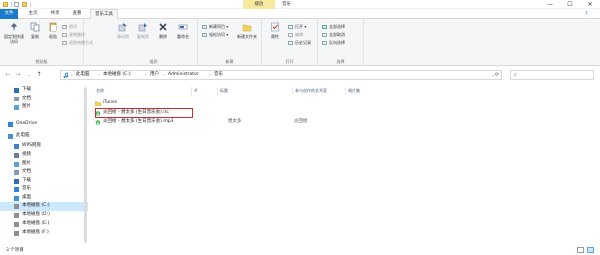  What do you see at coordinates (590, 4) in the screenshot?
I see `close-button: ✕` at bounding box center [590, 4].